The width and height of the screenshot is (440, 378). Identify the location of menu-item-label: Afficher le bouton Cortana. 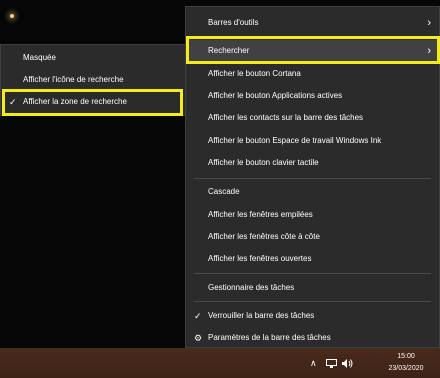
(254, 73).